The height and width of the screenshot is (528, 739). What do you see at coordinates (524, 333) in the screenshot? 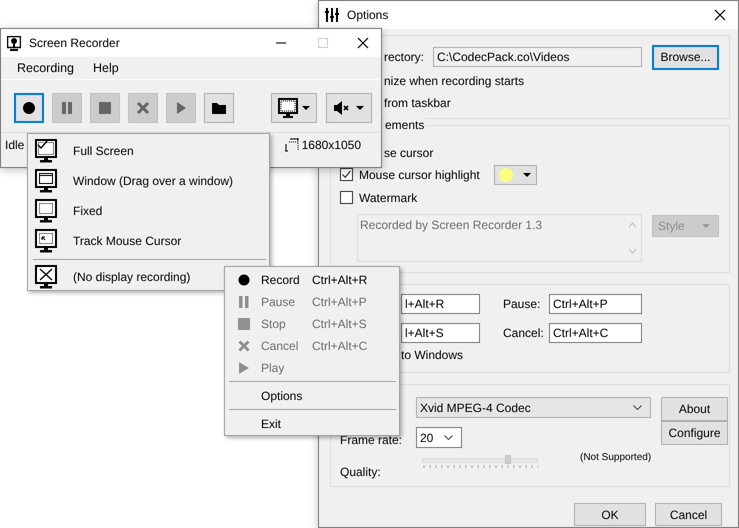
I see `hotkey-label: Cancel:` at bounding box center [524, 333].